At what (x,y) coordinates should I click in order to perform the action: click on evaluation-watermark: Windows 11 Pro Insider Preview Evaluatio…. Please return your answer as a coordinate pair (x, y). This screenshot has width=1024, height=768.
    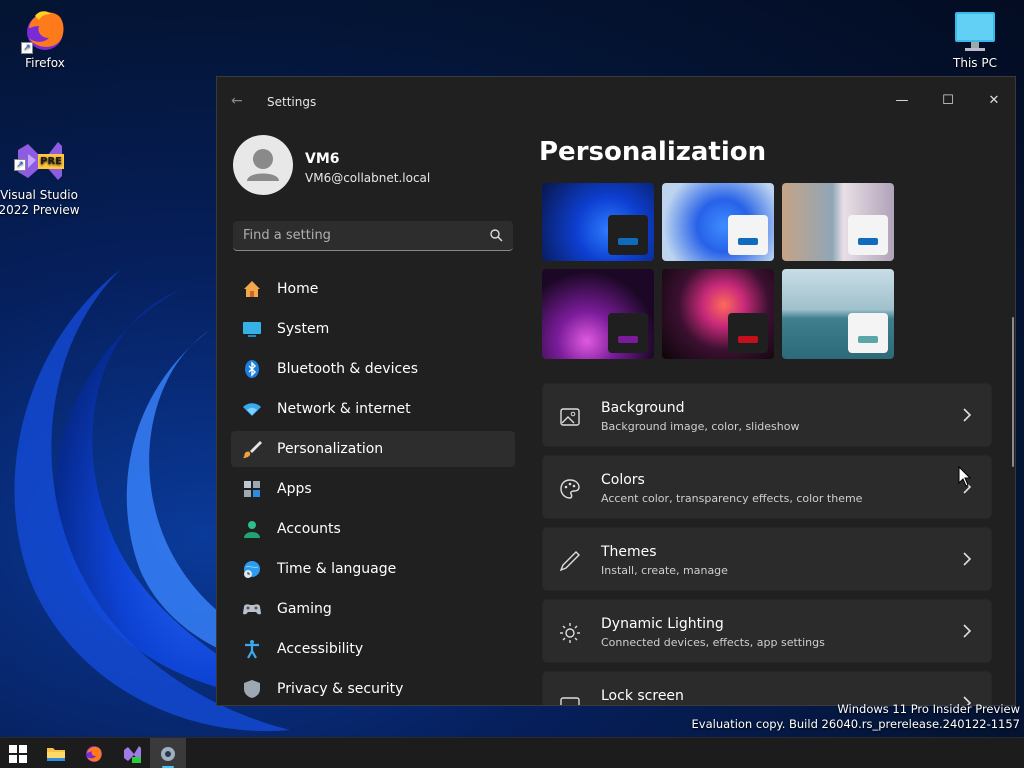
    Looking at the image, I should click on (856, 717).